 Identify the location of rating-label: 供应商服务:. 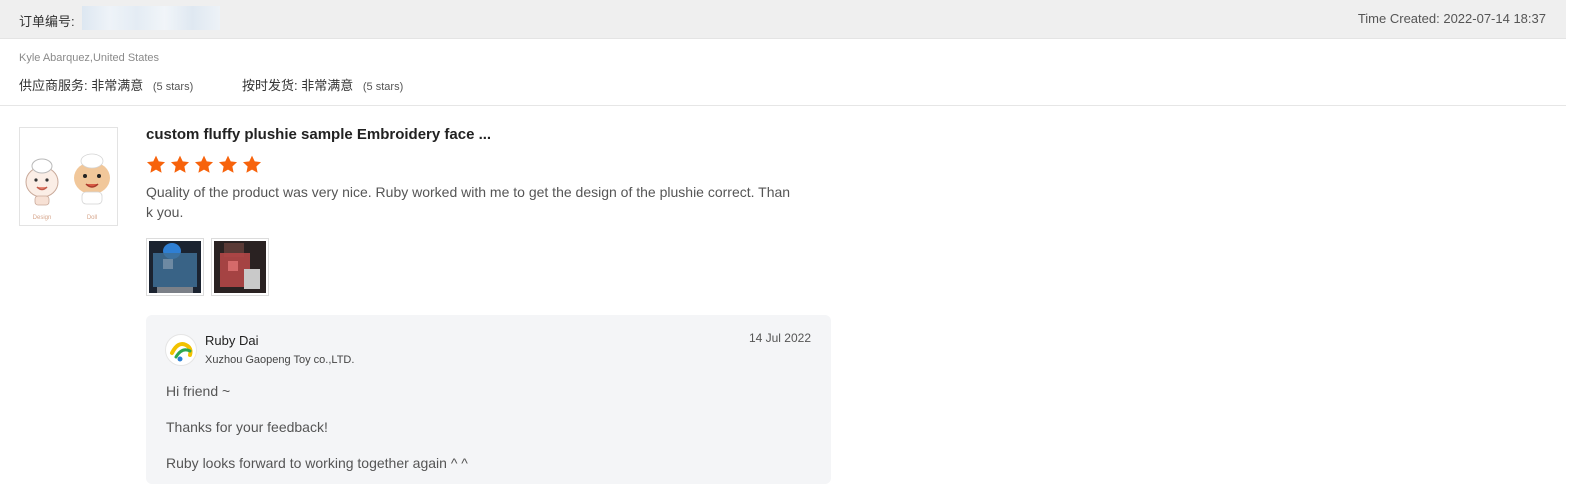
(53, 85).